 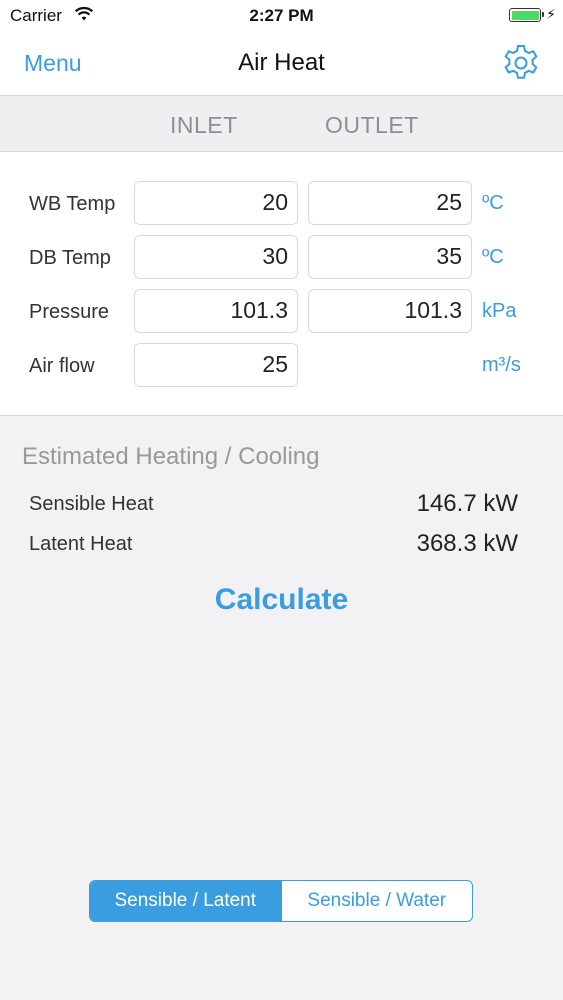 I want to click on latent-heat-row: Latent Heat 368.3 kW, so click(x=281, y=545).